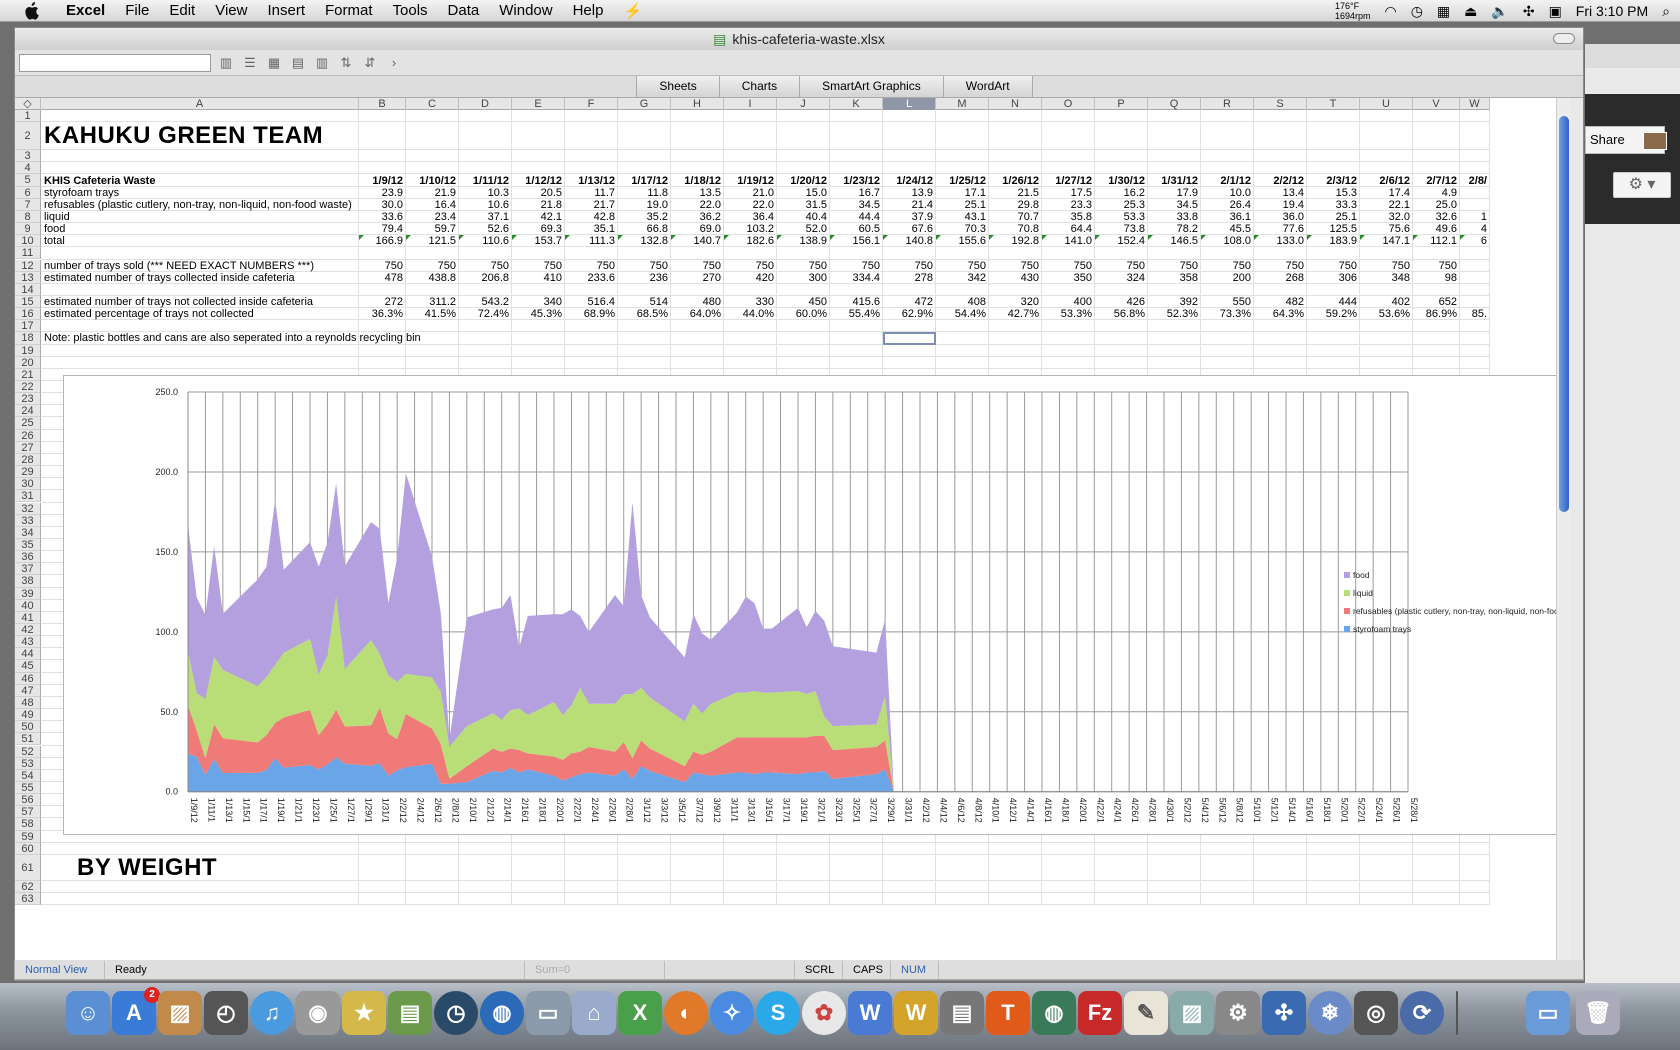 This screenshot has height=1050, width=1680. I want to click on row-header-49: 49, so click(28, 715).